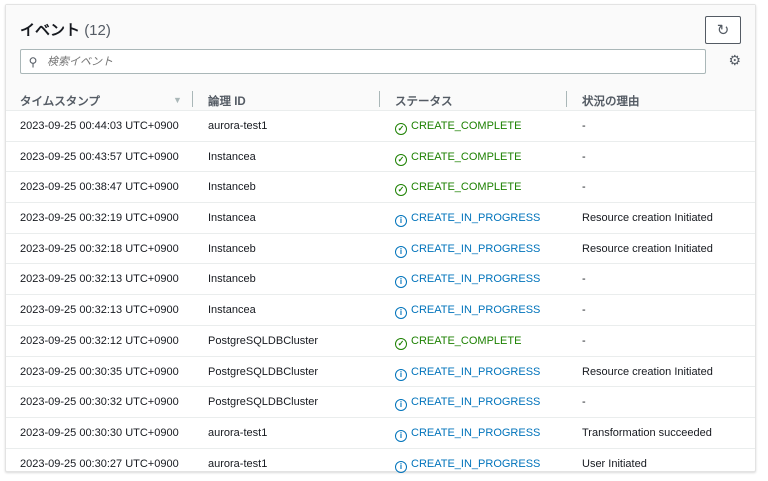 The height and width of the screenshot is (481, 768). What do you see at coordinates (99, 402) in the screenshot?
I see `timestamp-cell: 2023-09-25 00:30:32 UTC+0900` at bounding box center [99, 402].